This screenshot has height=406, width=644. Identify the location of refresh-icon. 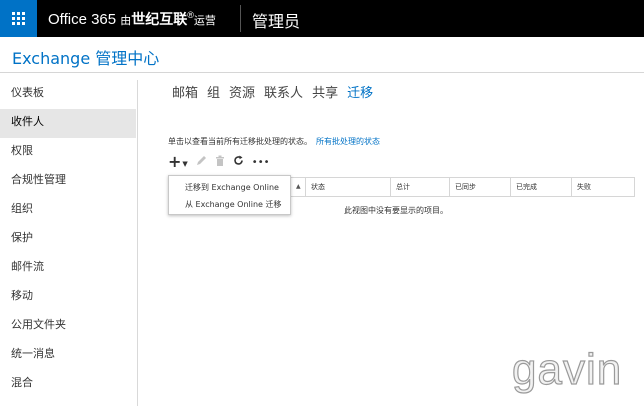
(238, 160).